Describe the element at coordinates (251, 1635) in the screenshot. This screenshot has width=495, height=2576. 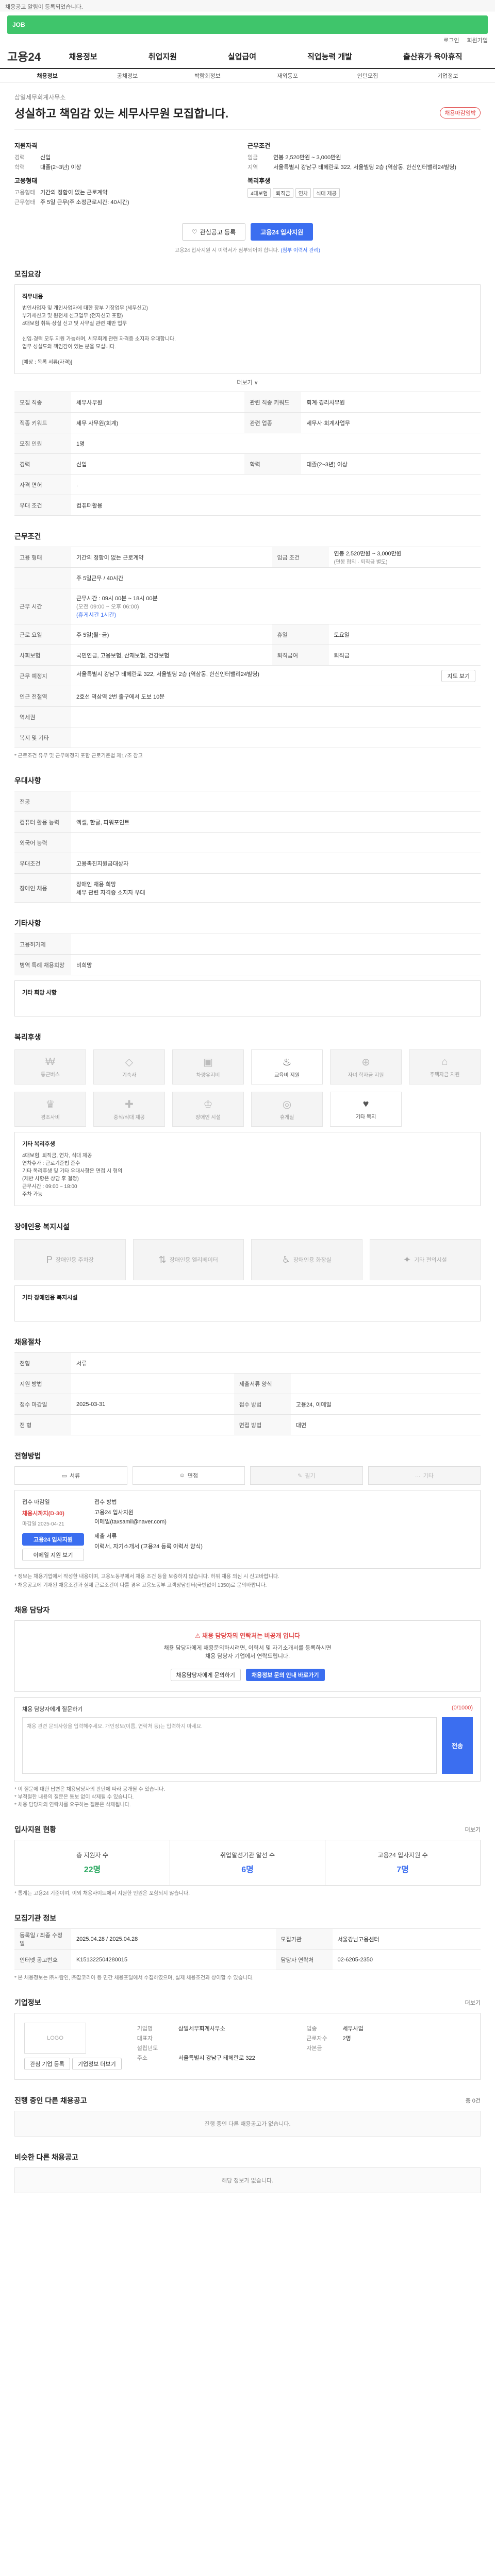
I see `contact-heading: 채용 담당자의 연락처는 비공개 입니다` at that location.